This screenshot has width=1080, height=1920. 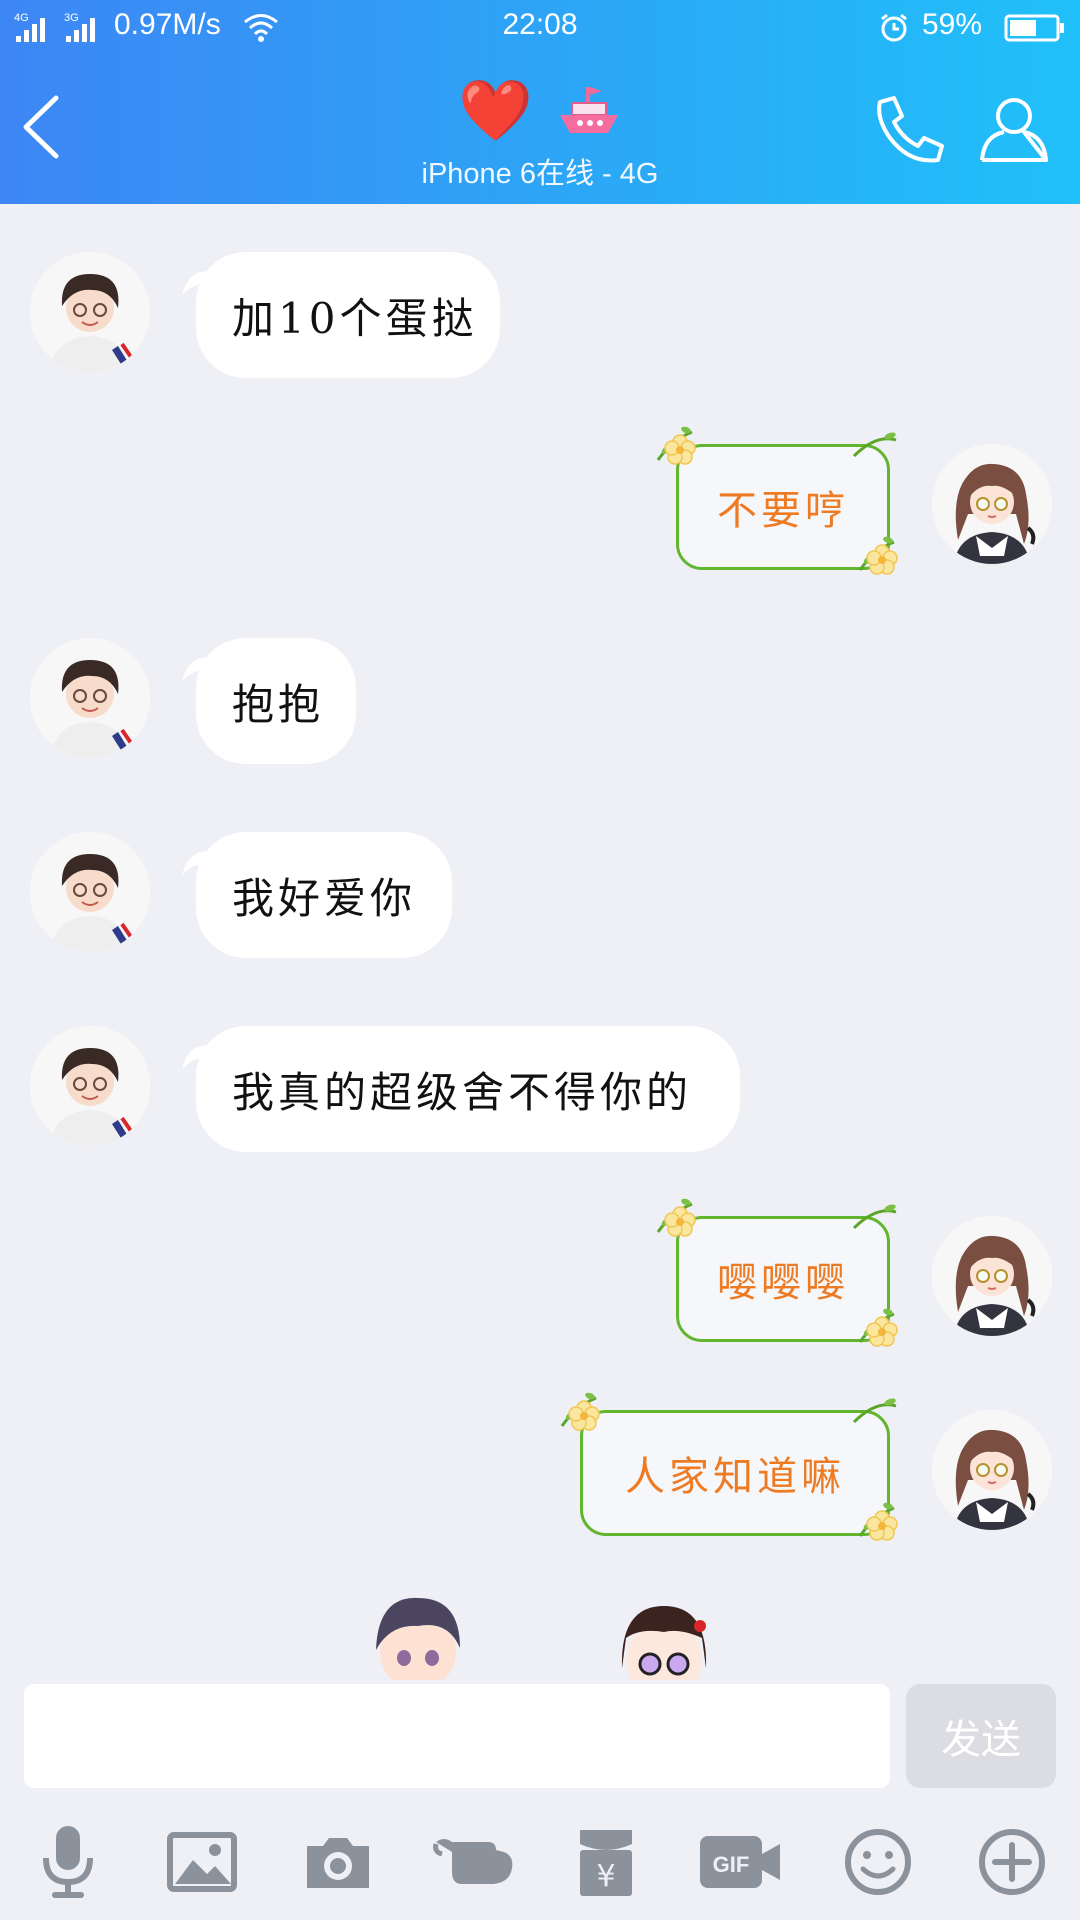 What do you see at coordinates (909, 133) in the screenshot?
I see `phone-call-icon` at bounding box center [909, 133].